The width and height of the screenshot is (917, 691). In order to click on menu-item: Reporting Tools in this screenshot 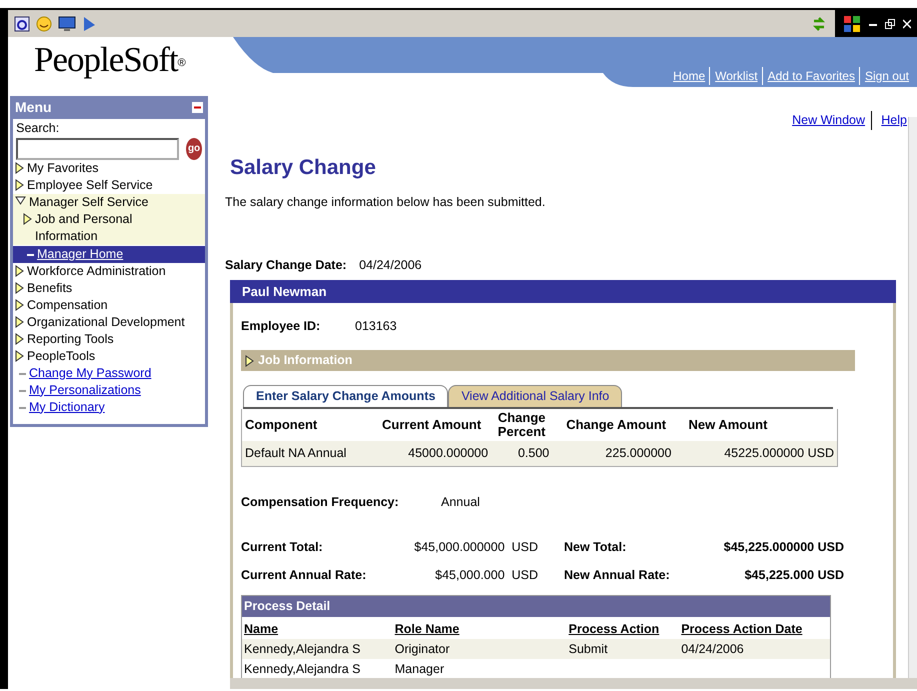, I will do `click(70, 339)`.